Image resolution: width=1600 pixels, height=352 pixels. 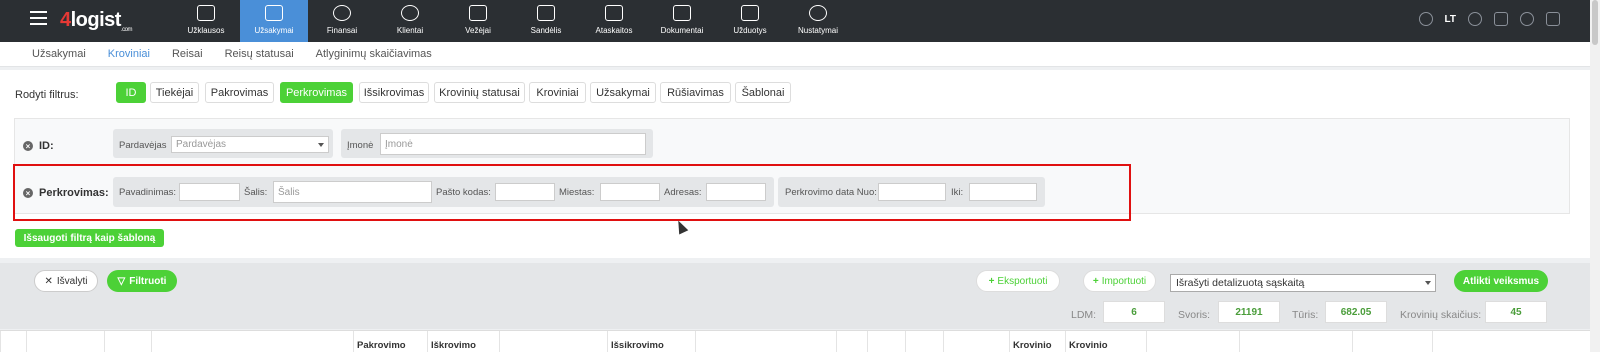 What do you see at coordinates (96, 21) in the screenshot?
I see `logo: 4logist.com` at bounding box center [96, 21].